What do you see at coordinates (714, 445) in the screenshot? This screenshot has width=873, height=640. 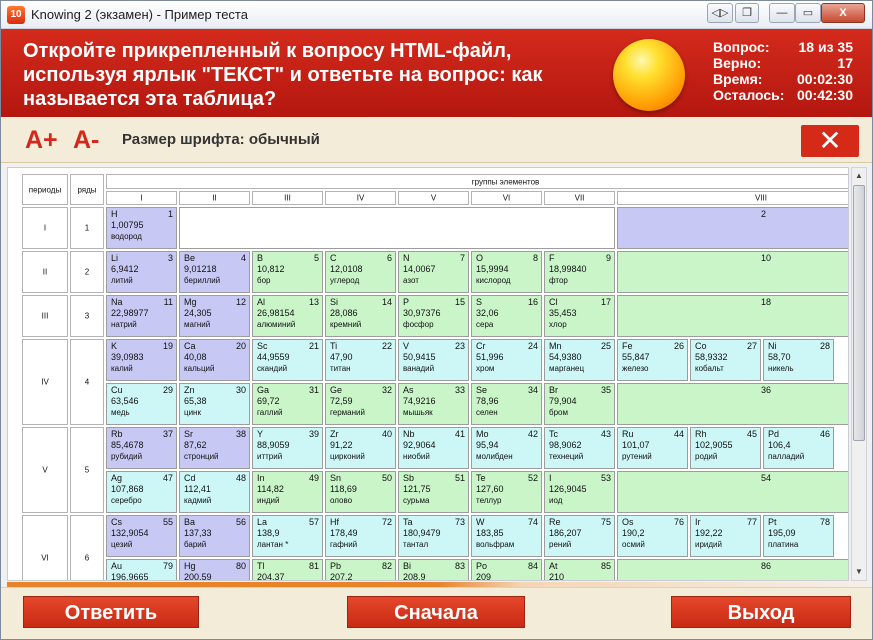 I see `element-mass: 102,9055` at bounding box center [714, 445].